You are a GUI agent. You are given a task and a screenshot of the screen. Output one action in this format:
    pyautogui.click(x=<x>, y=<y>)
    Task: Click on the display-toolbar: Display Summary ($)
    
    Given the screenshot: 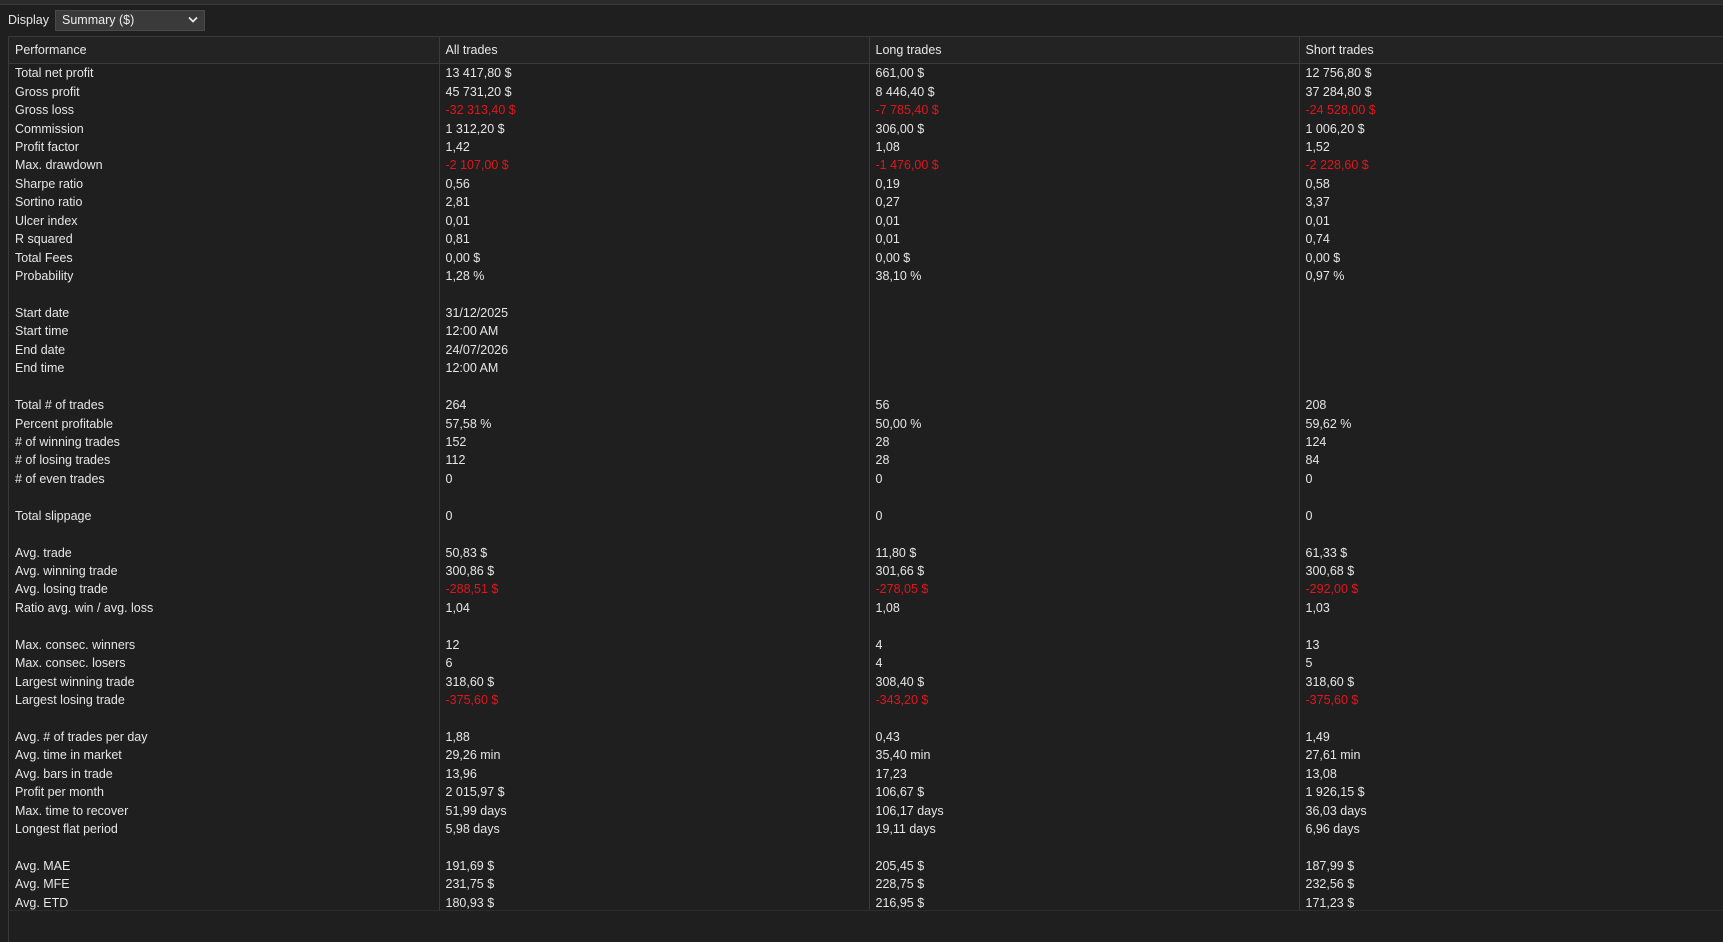 What is the action you would take?
    pyautogui.click(x=102, y=20)
    